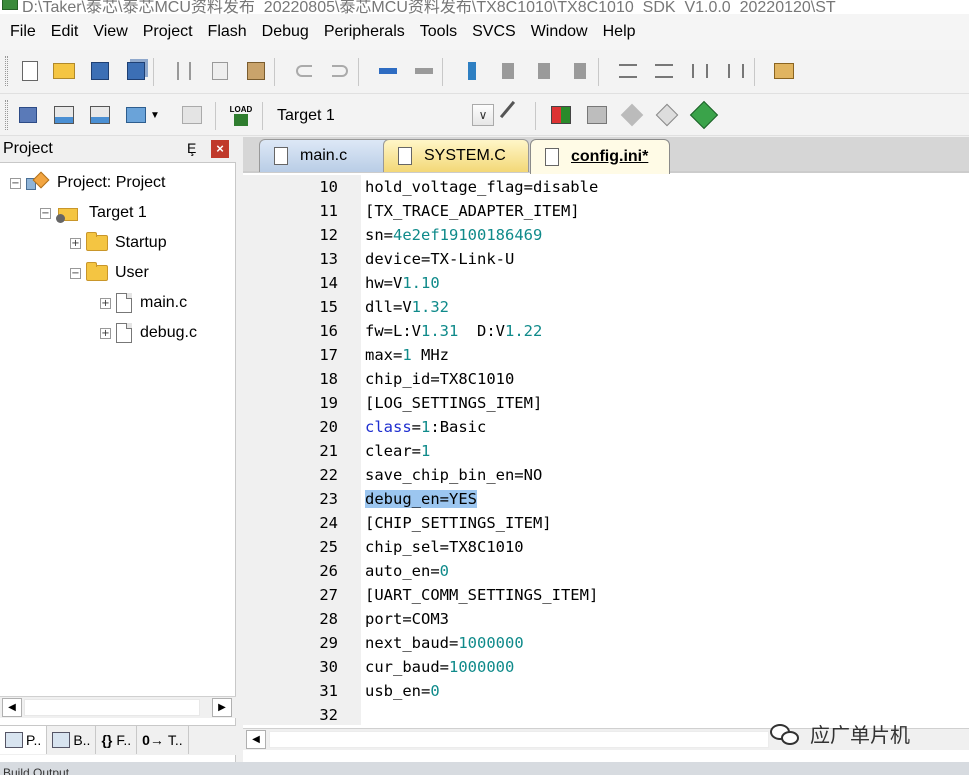 The image size is (969, 775). What do you see at coordinates (136, 71) in the screenshot?
I see `save-all-icon` at bounding box center [136, 71].